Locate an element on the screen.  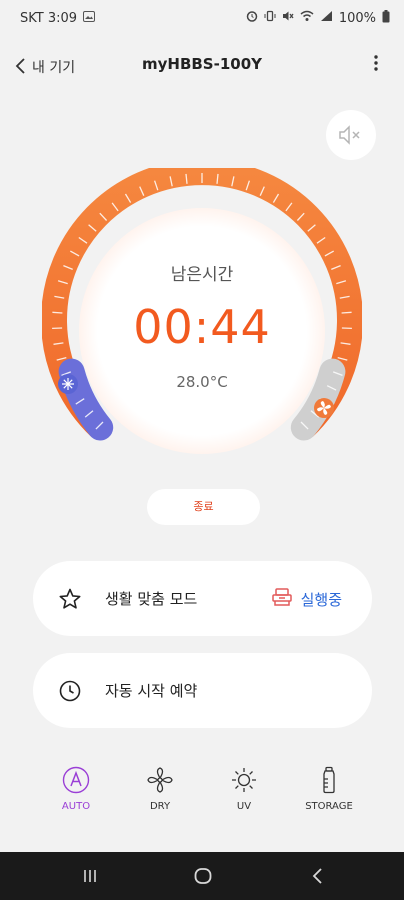
auto-icon is located at coordinates (76, 780).